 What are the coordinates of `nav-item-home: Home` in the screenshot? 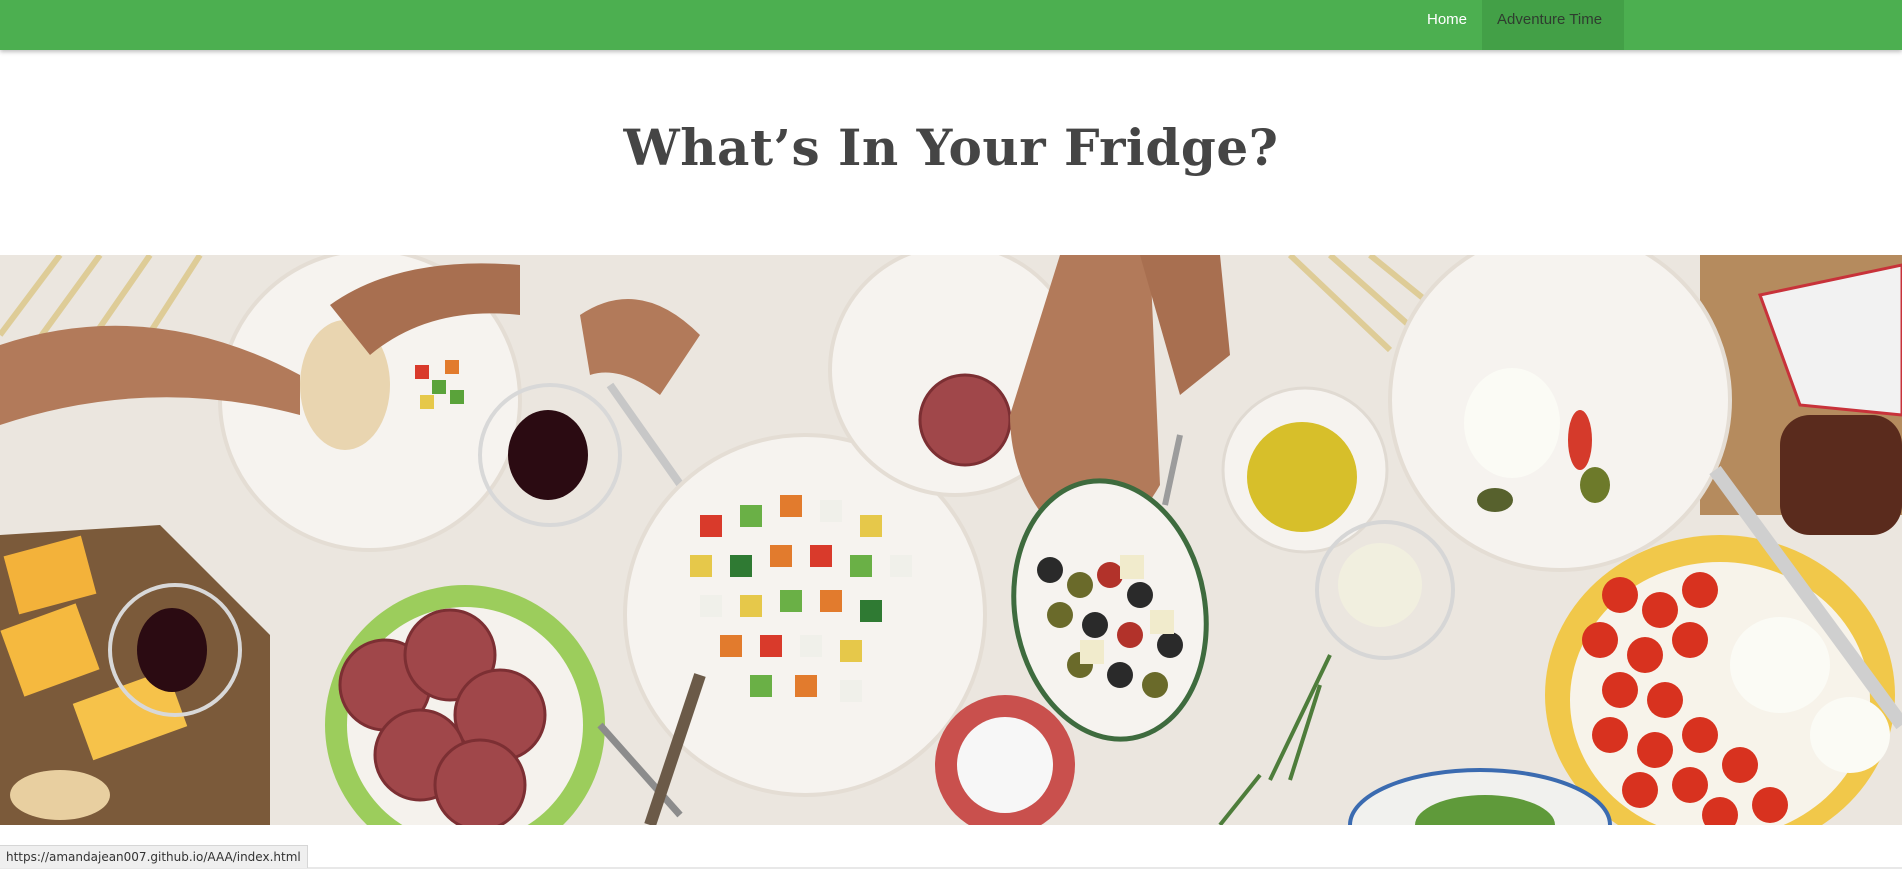 It's located at (1447, 25).